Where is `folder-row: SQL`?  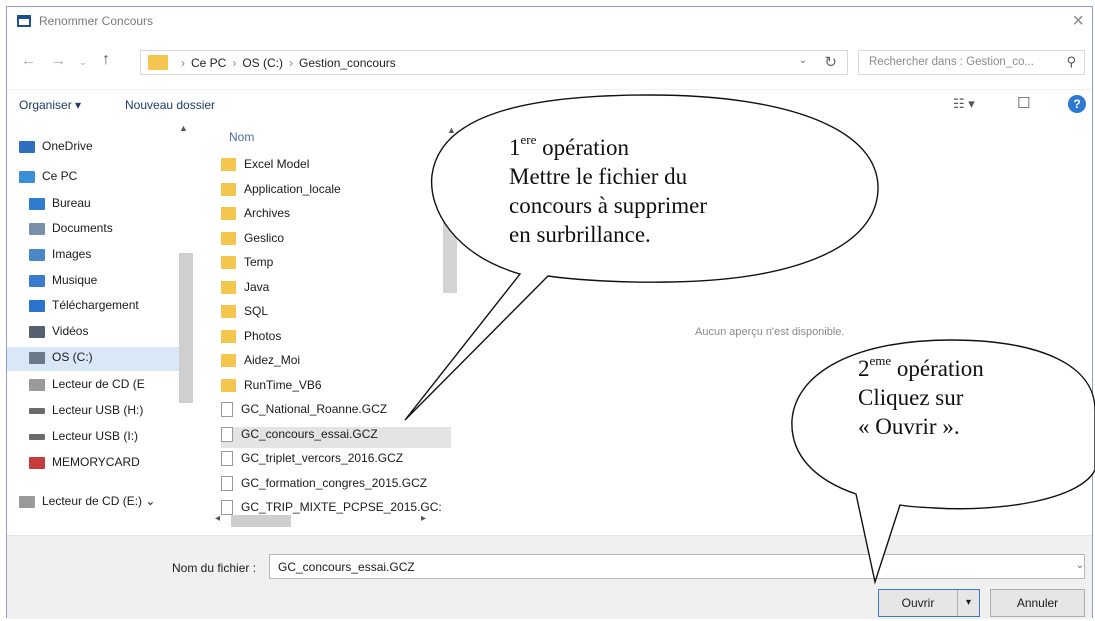 folder-row: SQL is located at coordinates (336, 314).